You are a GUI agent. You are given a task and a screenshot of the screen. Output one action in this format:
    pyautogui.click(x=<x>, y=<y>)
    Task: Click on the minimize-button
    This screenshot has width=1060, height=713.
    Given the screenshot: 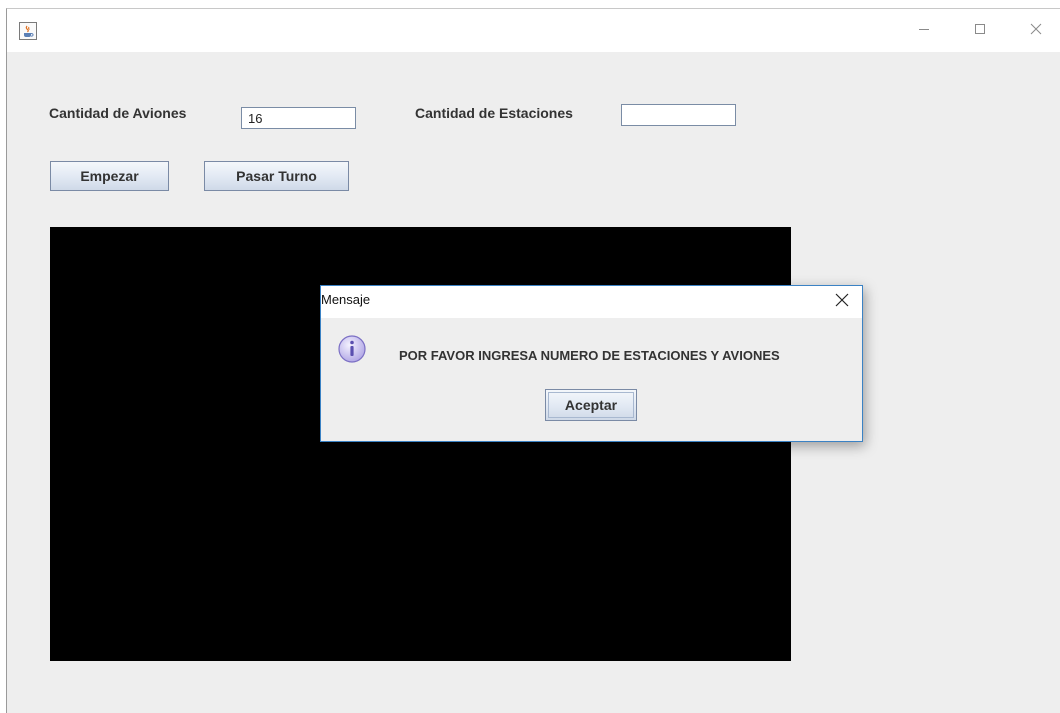 What is the action you would take?
    pyautogui.click(x=924, y=30)
    